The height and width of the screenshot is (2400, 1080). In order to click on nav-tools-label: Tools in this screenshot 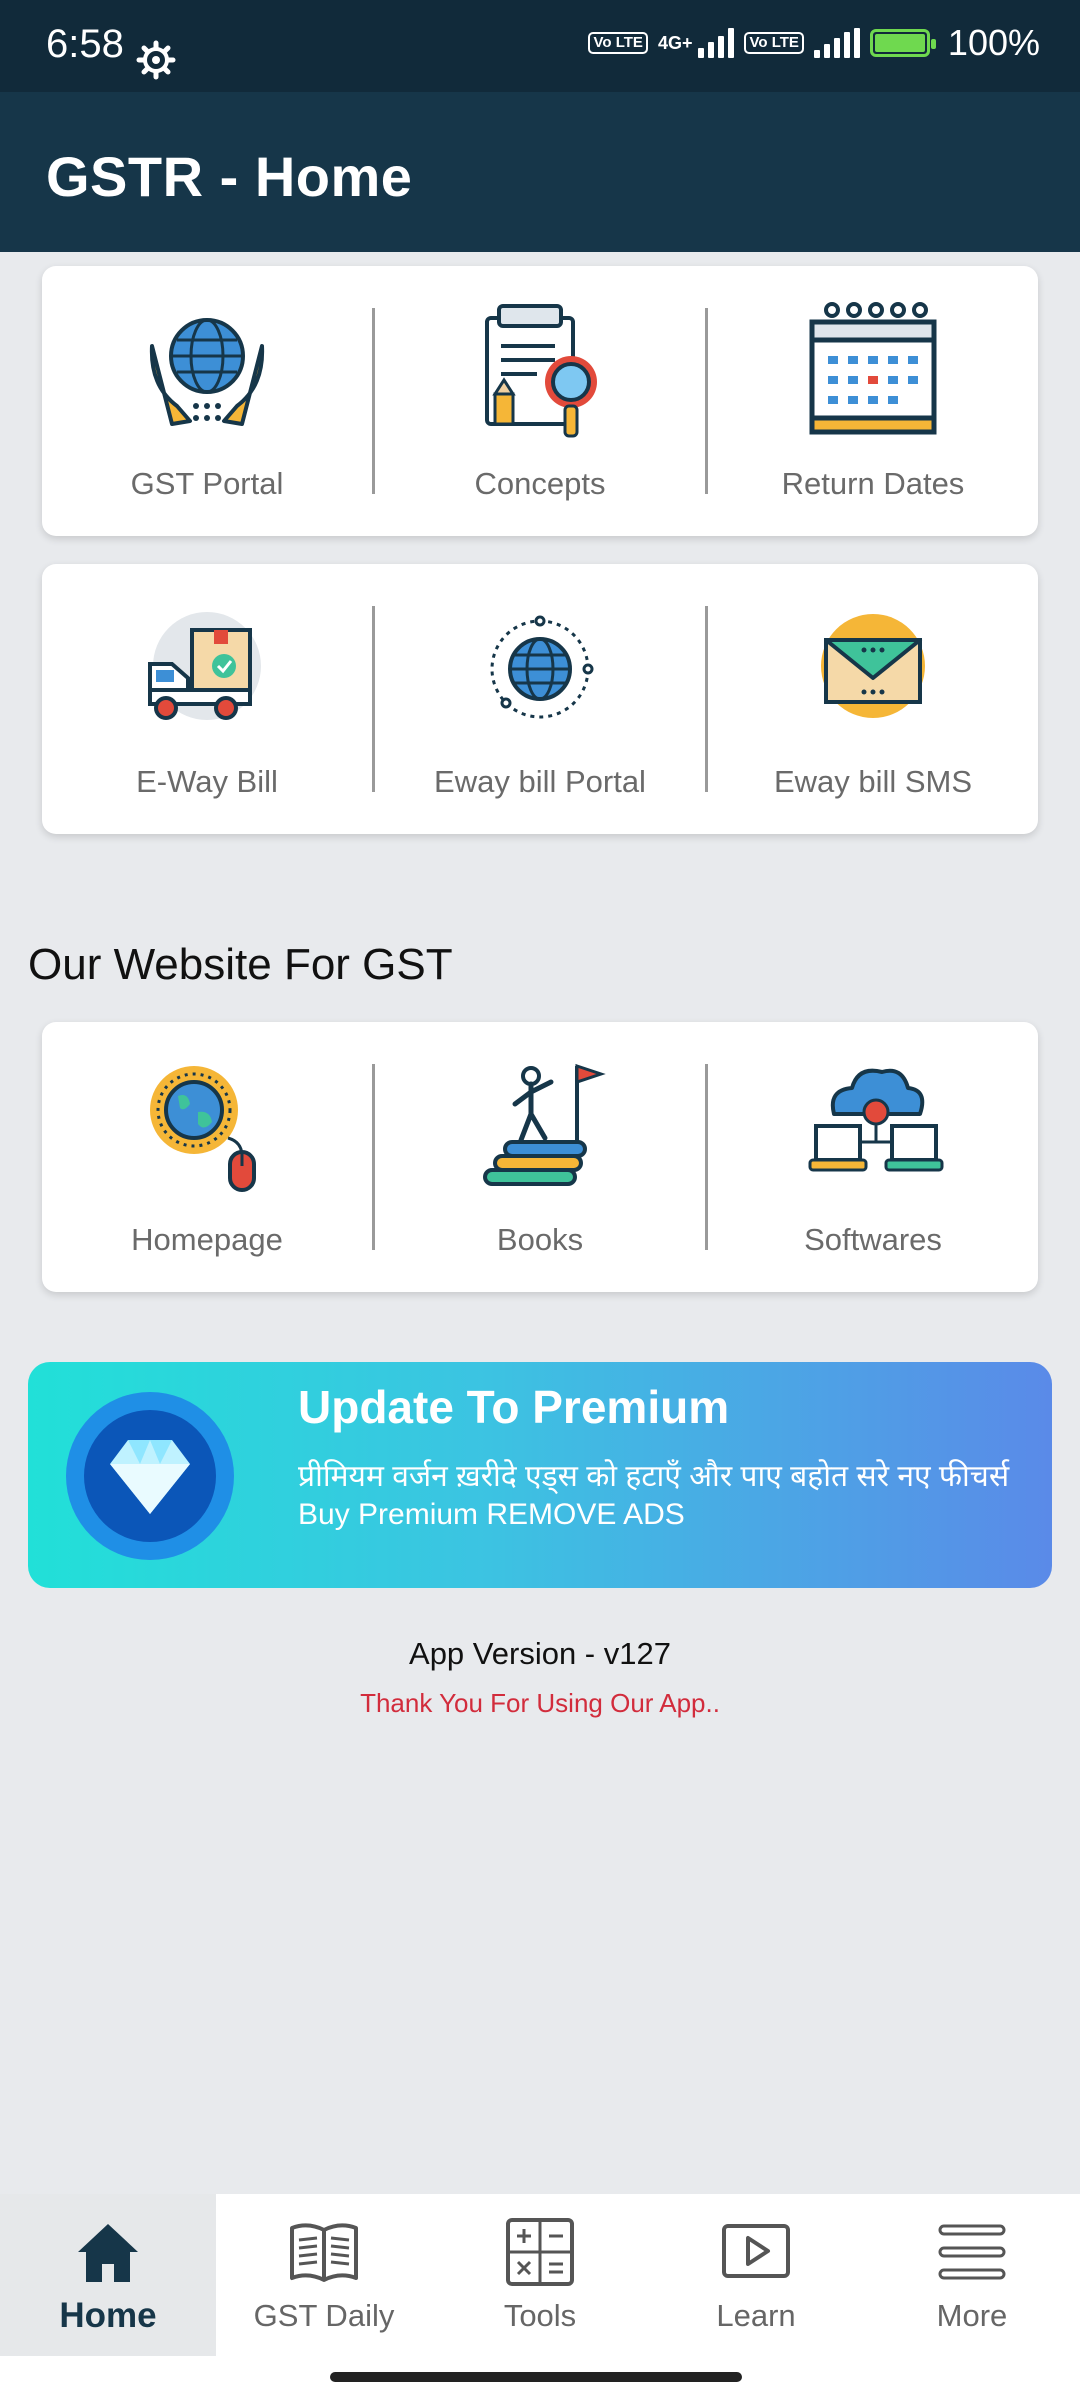, I will do `click(540, 2315)`.